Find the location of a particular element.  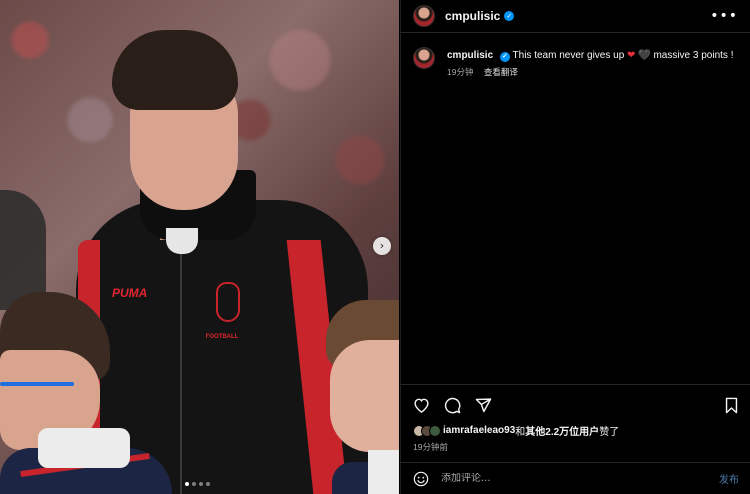

caption-timestamp: 19分钟 is located at coordinates (460, 72).